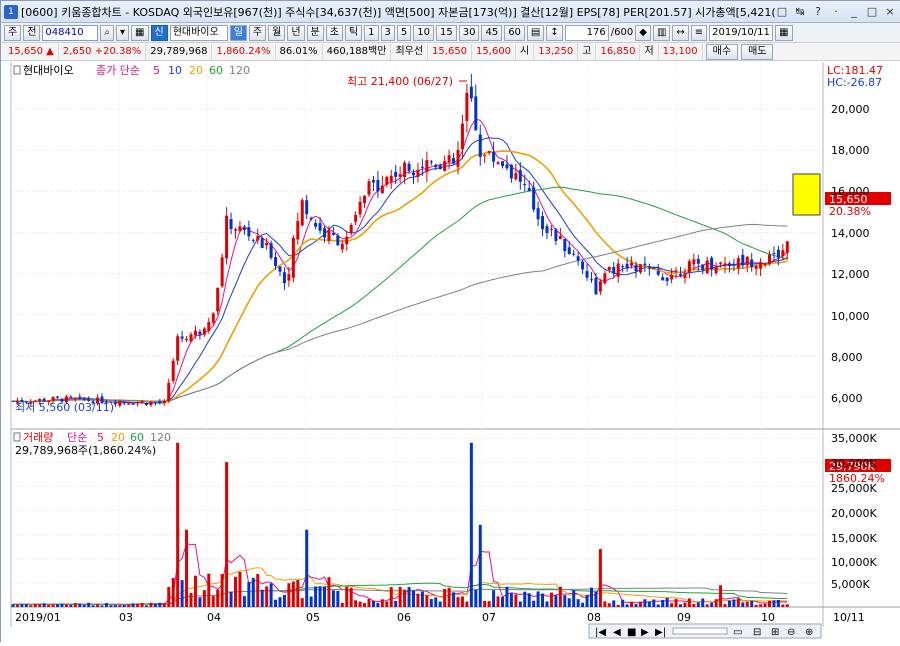 The height and width of the screenshot is (646, 900). I want to click on minute-option-60: 60, so click(514, 32).